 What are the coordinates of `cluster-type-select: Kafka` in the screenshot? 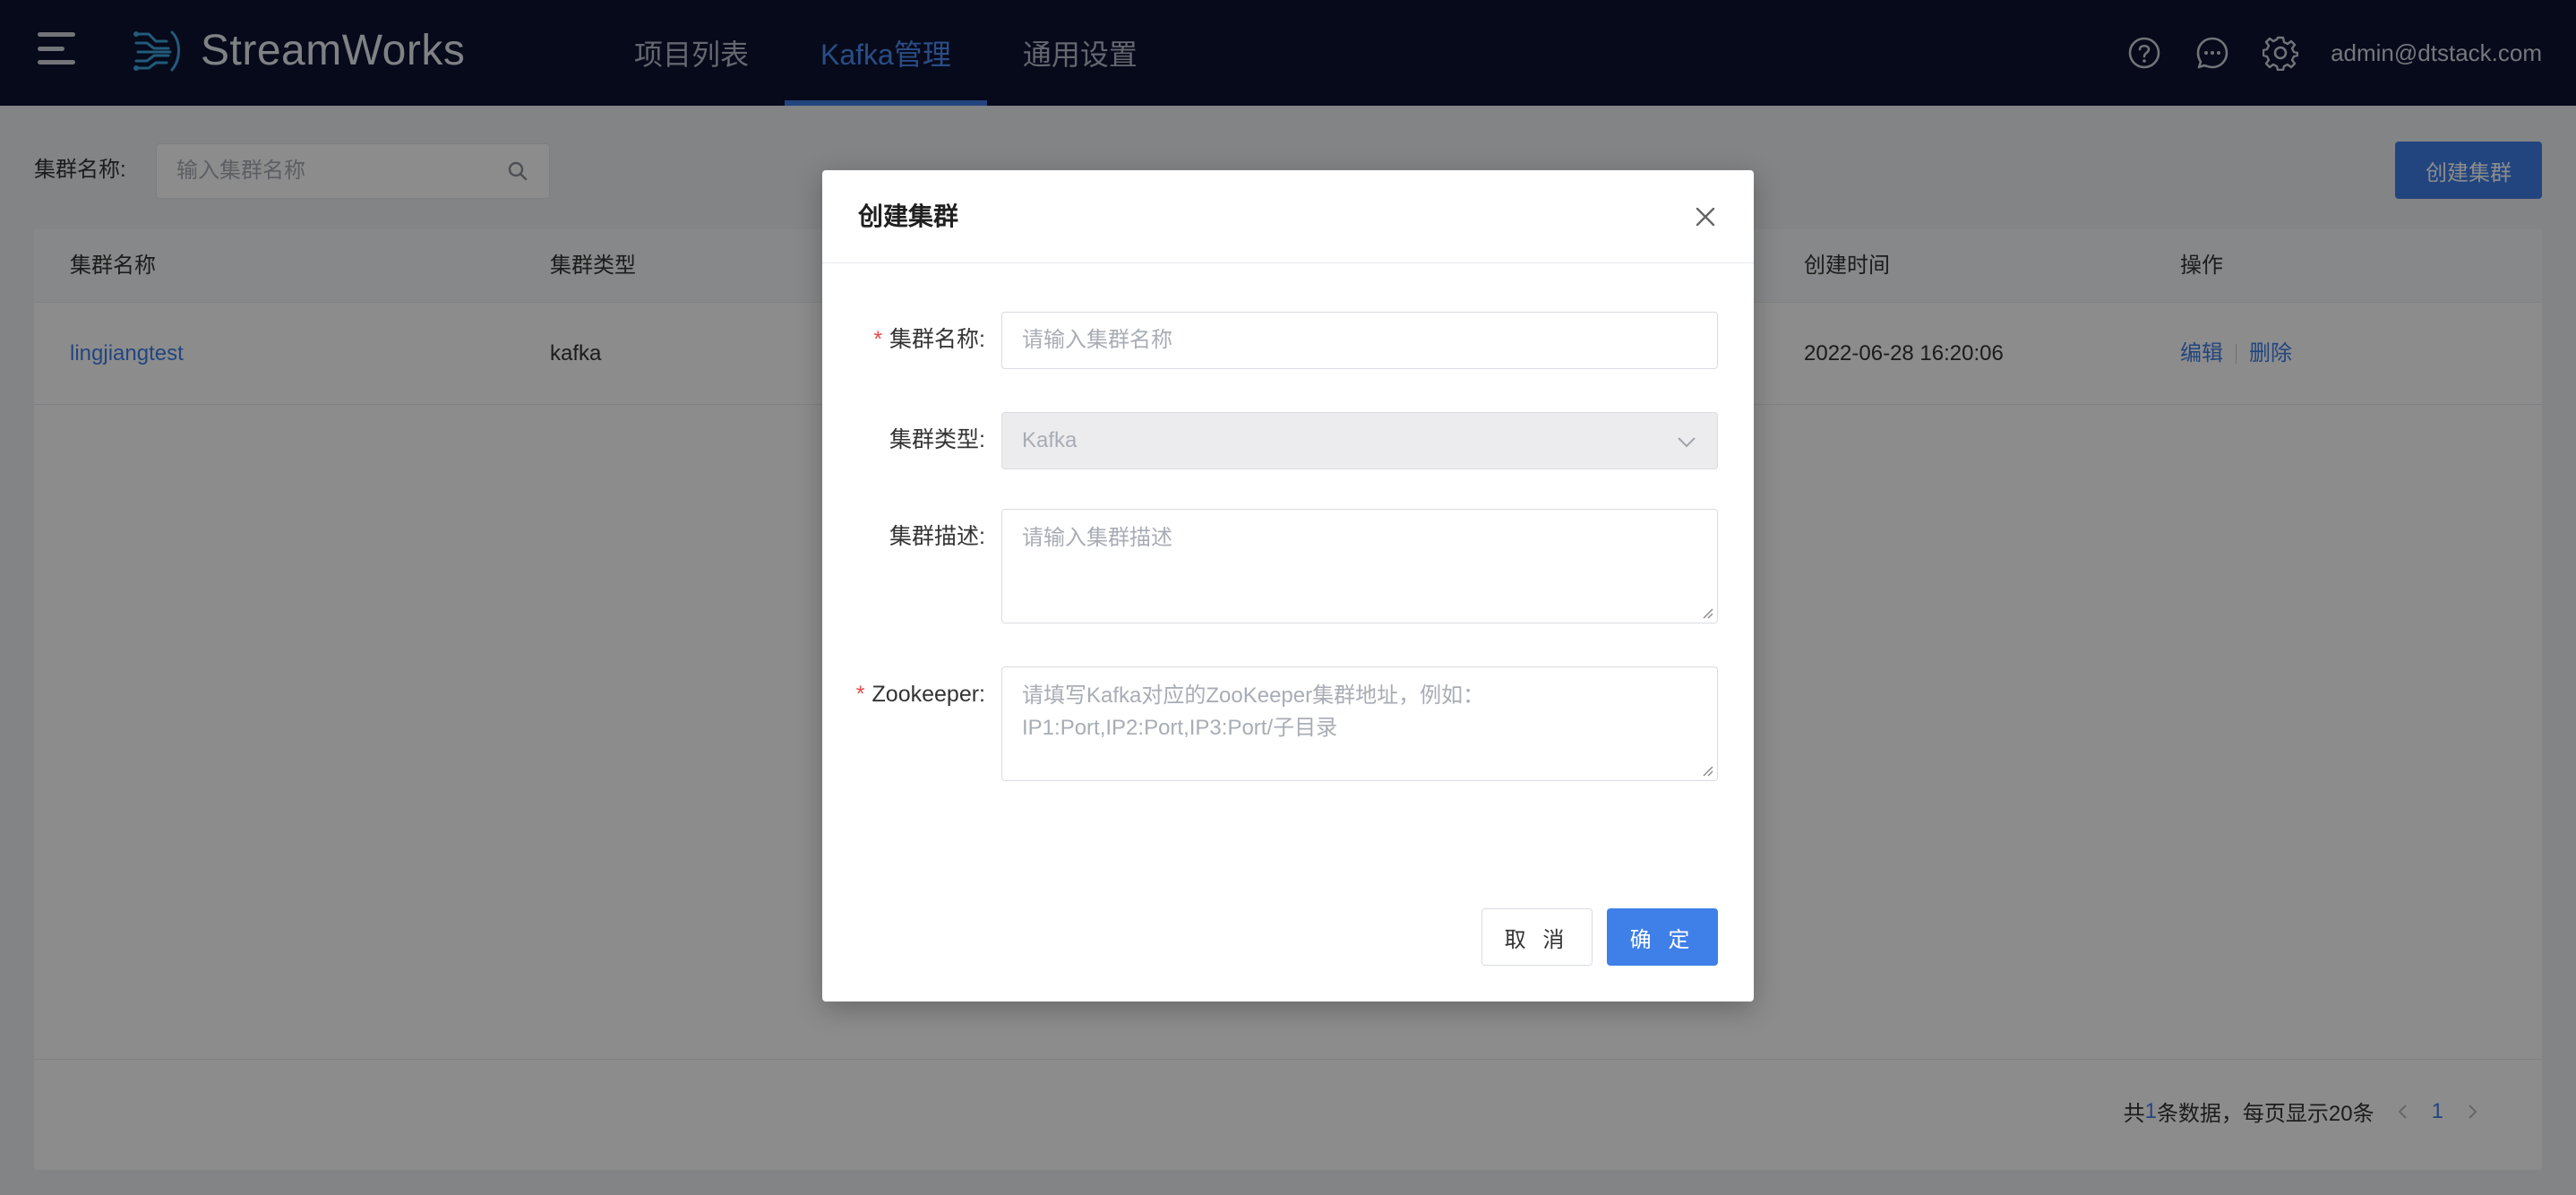 It's located at (1359, 440).